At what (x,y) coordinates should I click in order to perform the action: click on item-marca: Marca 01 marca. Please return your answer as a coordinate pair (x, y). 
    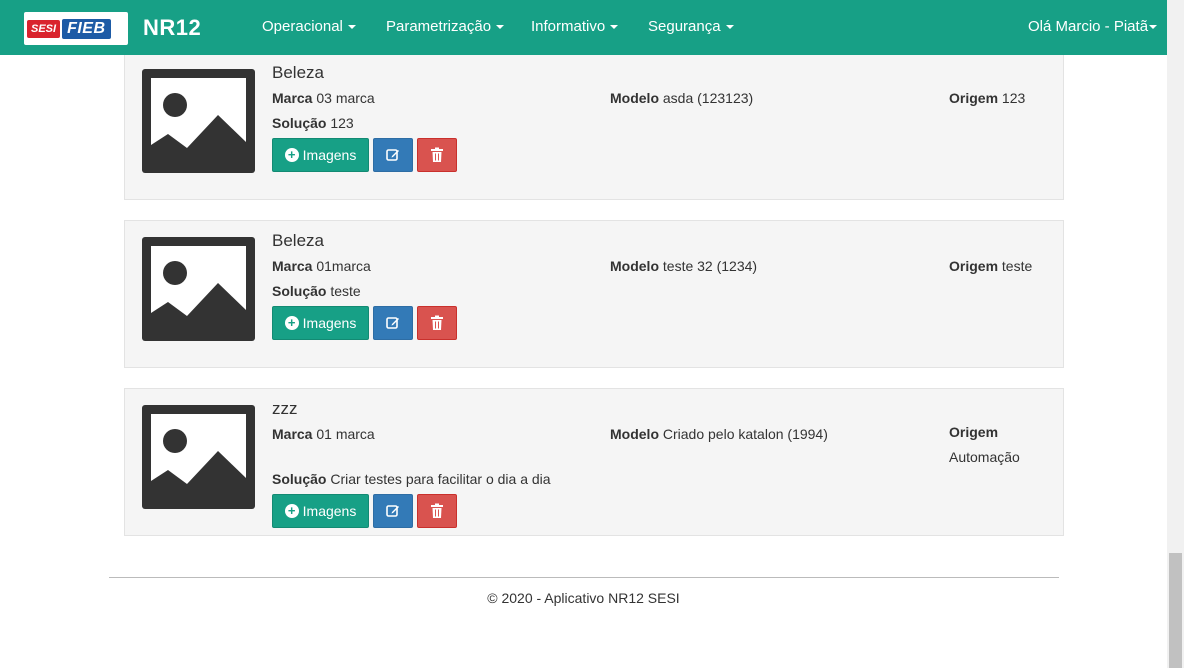
    Looking at the image, I should click on (323, 434).